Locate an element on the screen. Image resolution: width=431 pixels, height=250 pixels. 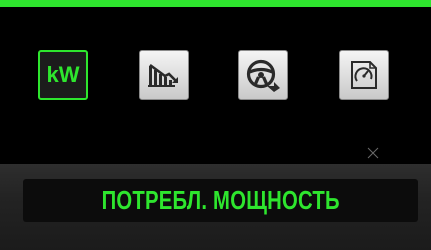
declining-bar-chart-icon is located at coordinates (164, 75).